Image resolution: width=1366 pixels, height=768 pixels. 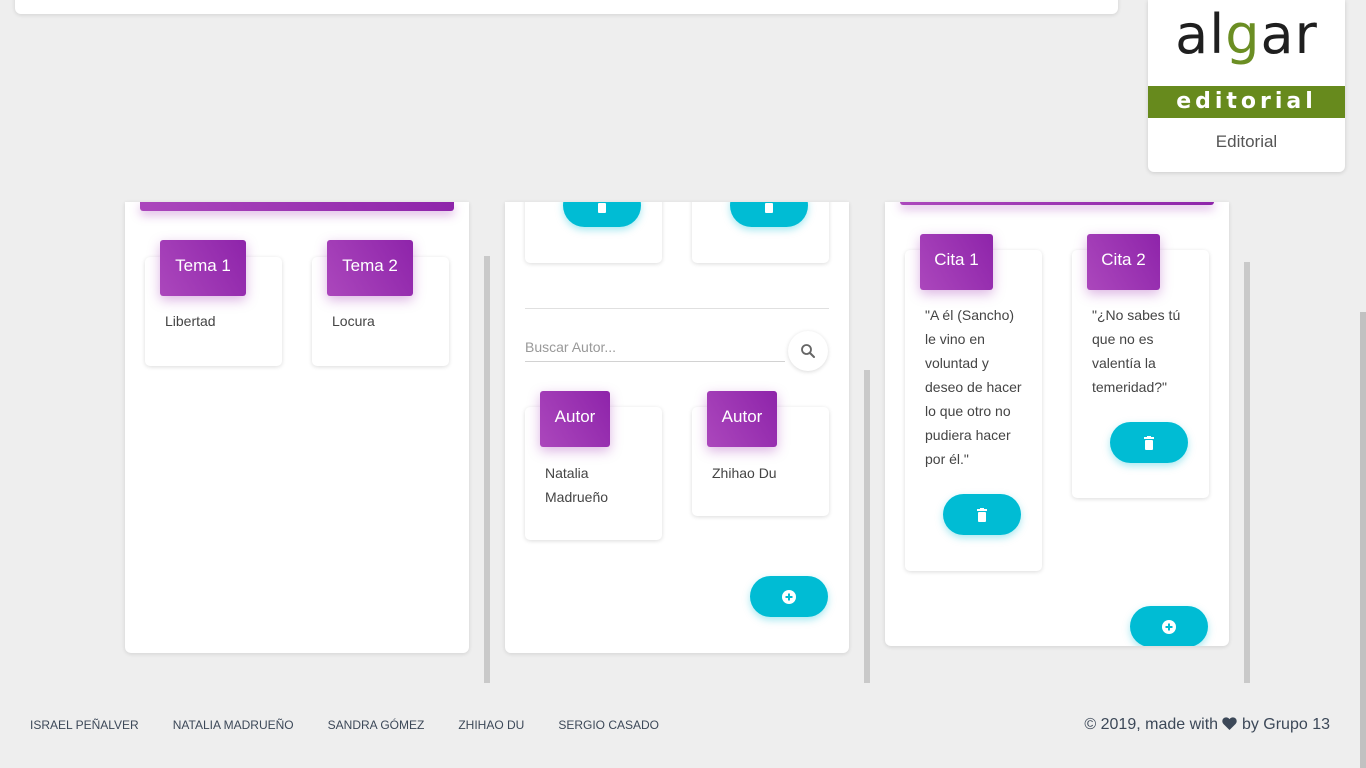 I want to click on heart-icon, so click(x=1230, y=723).